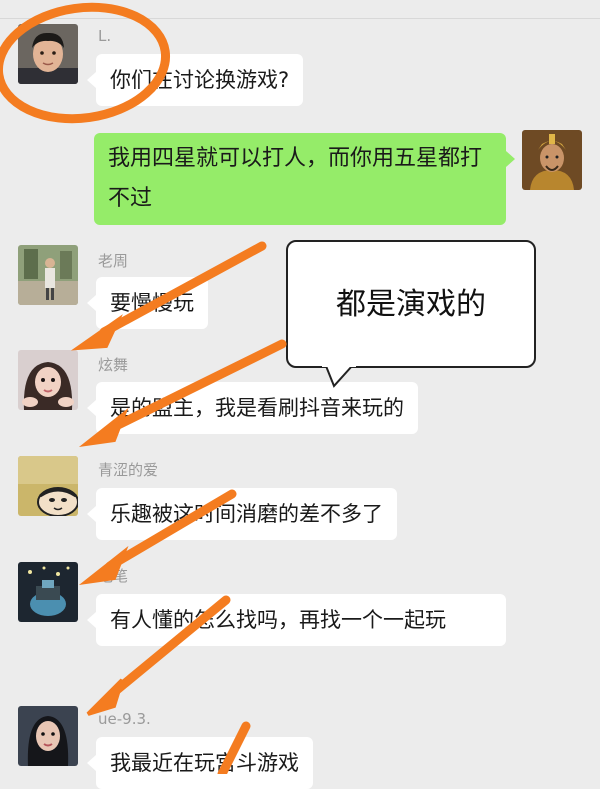 The height and width of the screenshot is (789, 600). I want to click on sender-name: 毛笔, so click(113, 576).